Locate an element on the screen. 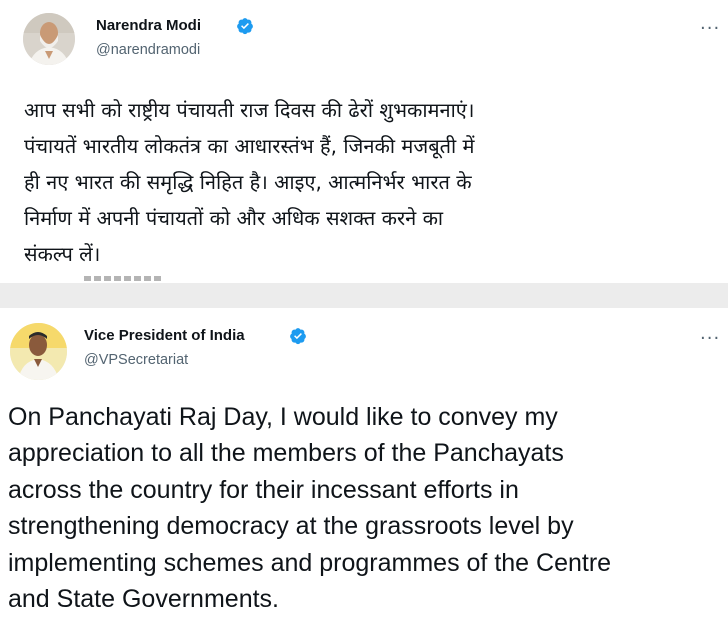  author-name: Narendra Modi is located at coordinates (148, 25).